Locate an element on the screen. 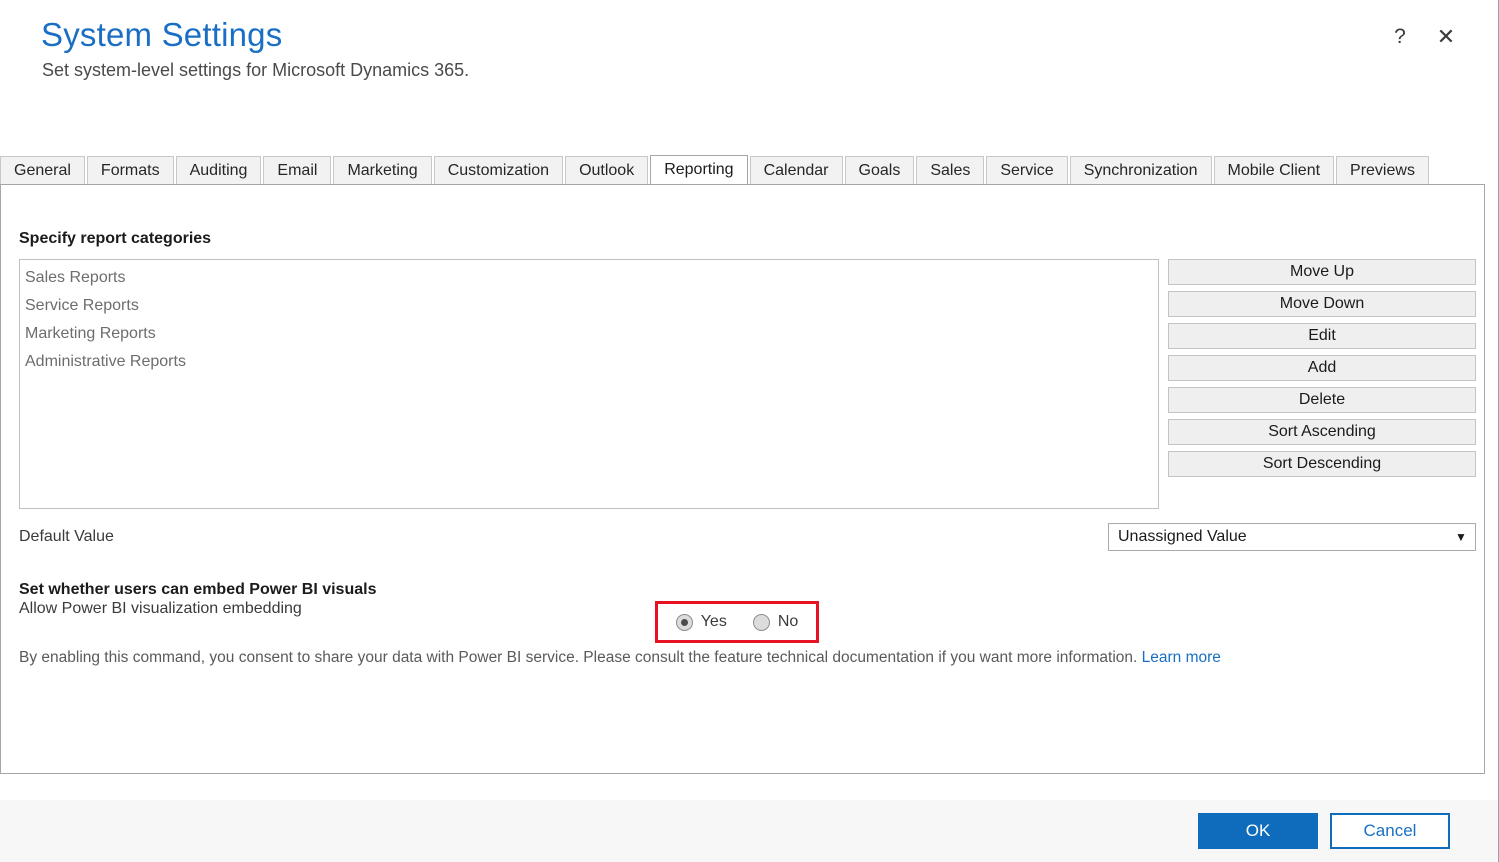 The image size is (1499, 862). sort-ascending-button: Sort Ascending is located at coordinates (1322, 432).